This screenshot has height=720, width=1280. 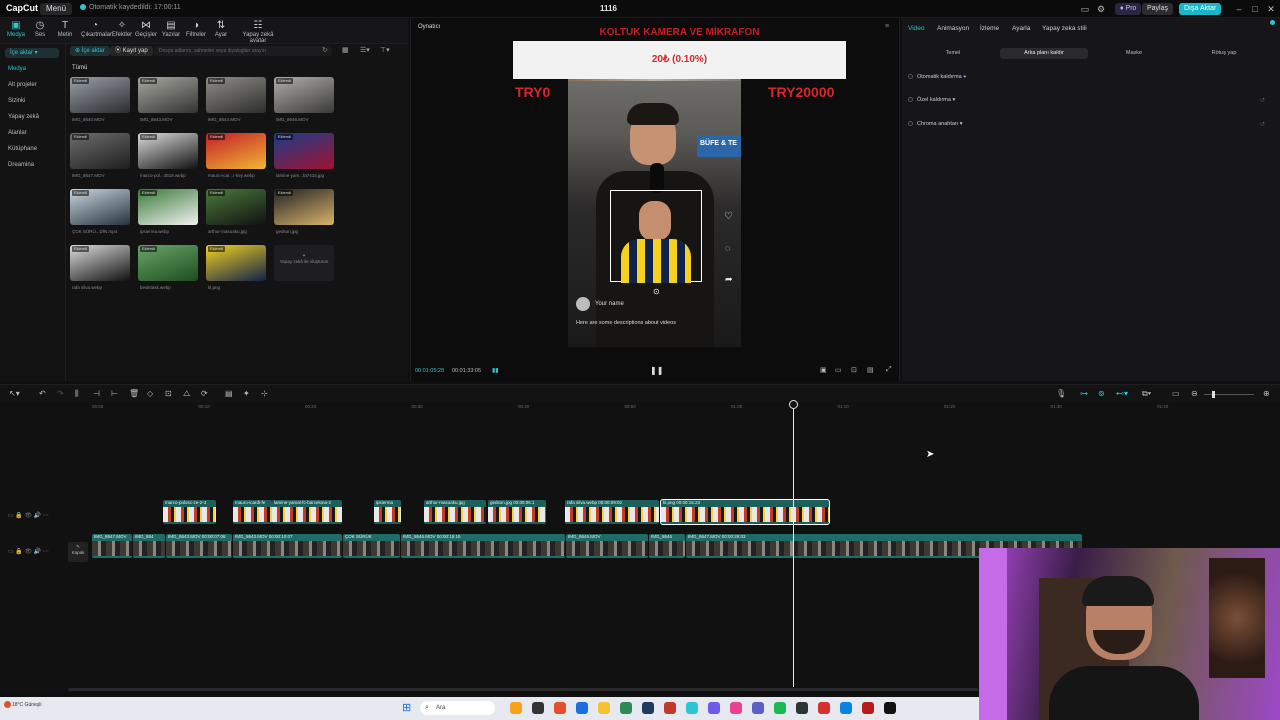 I want to click on mic-icon: 🎙, so click(x=1061, y=393).